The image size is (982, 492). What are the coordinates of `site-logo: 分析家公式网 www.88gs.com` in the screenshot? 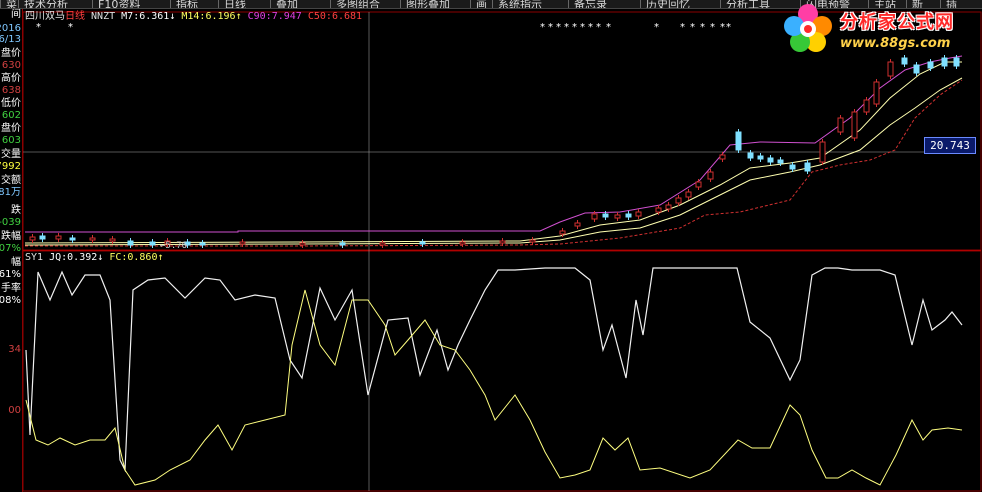 It's located at (880, 29).